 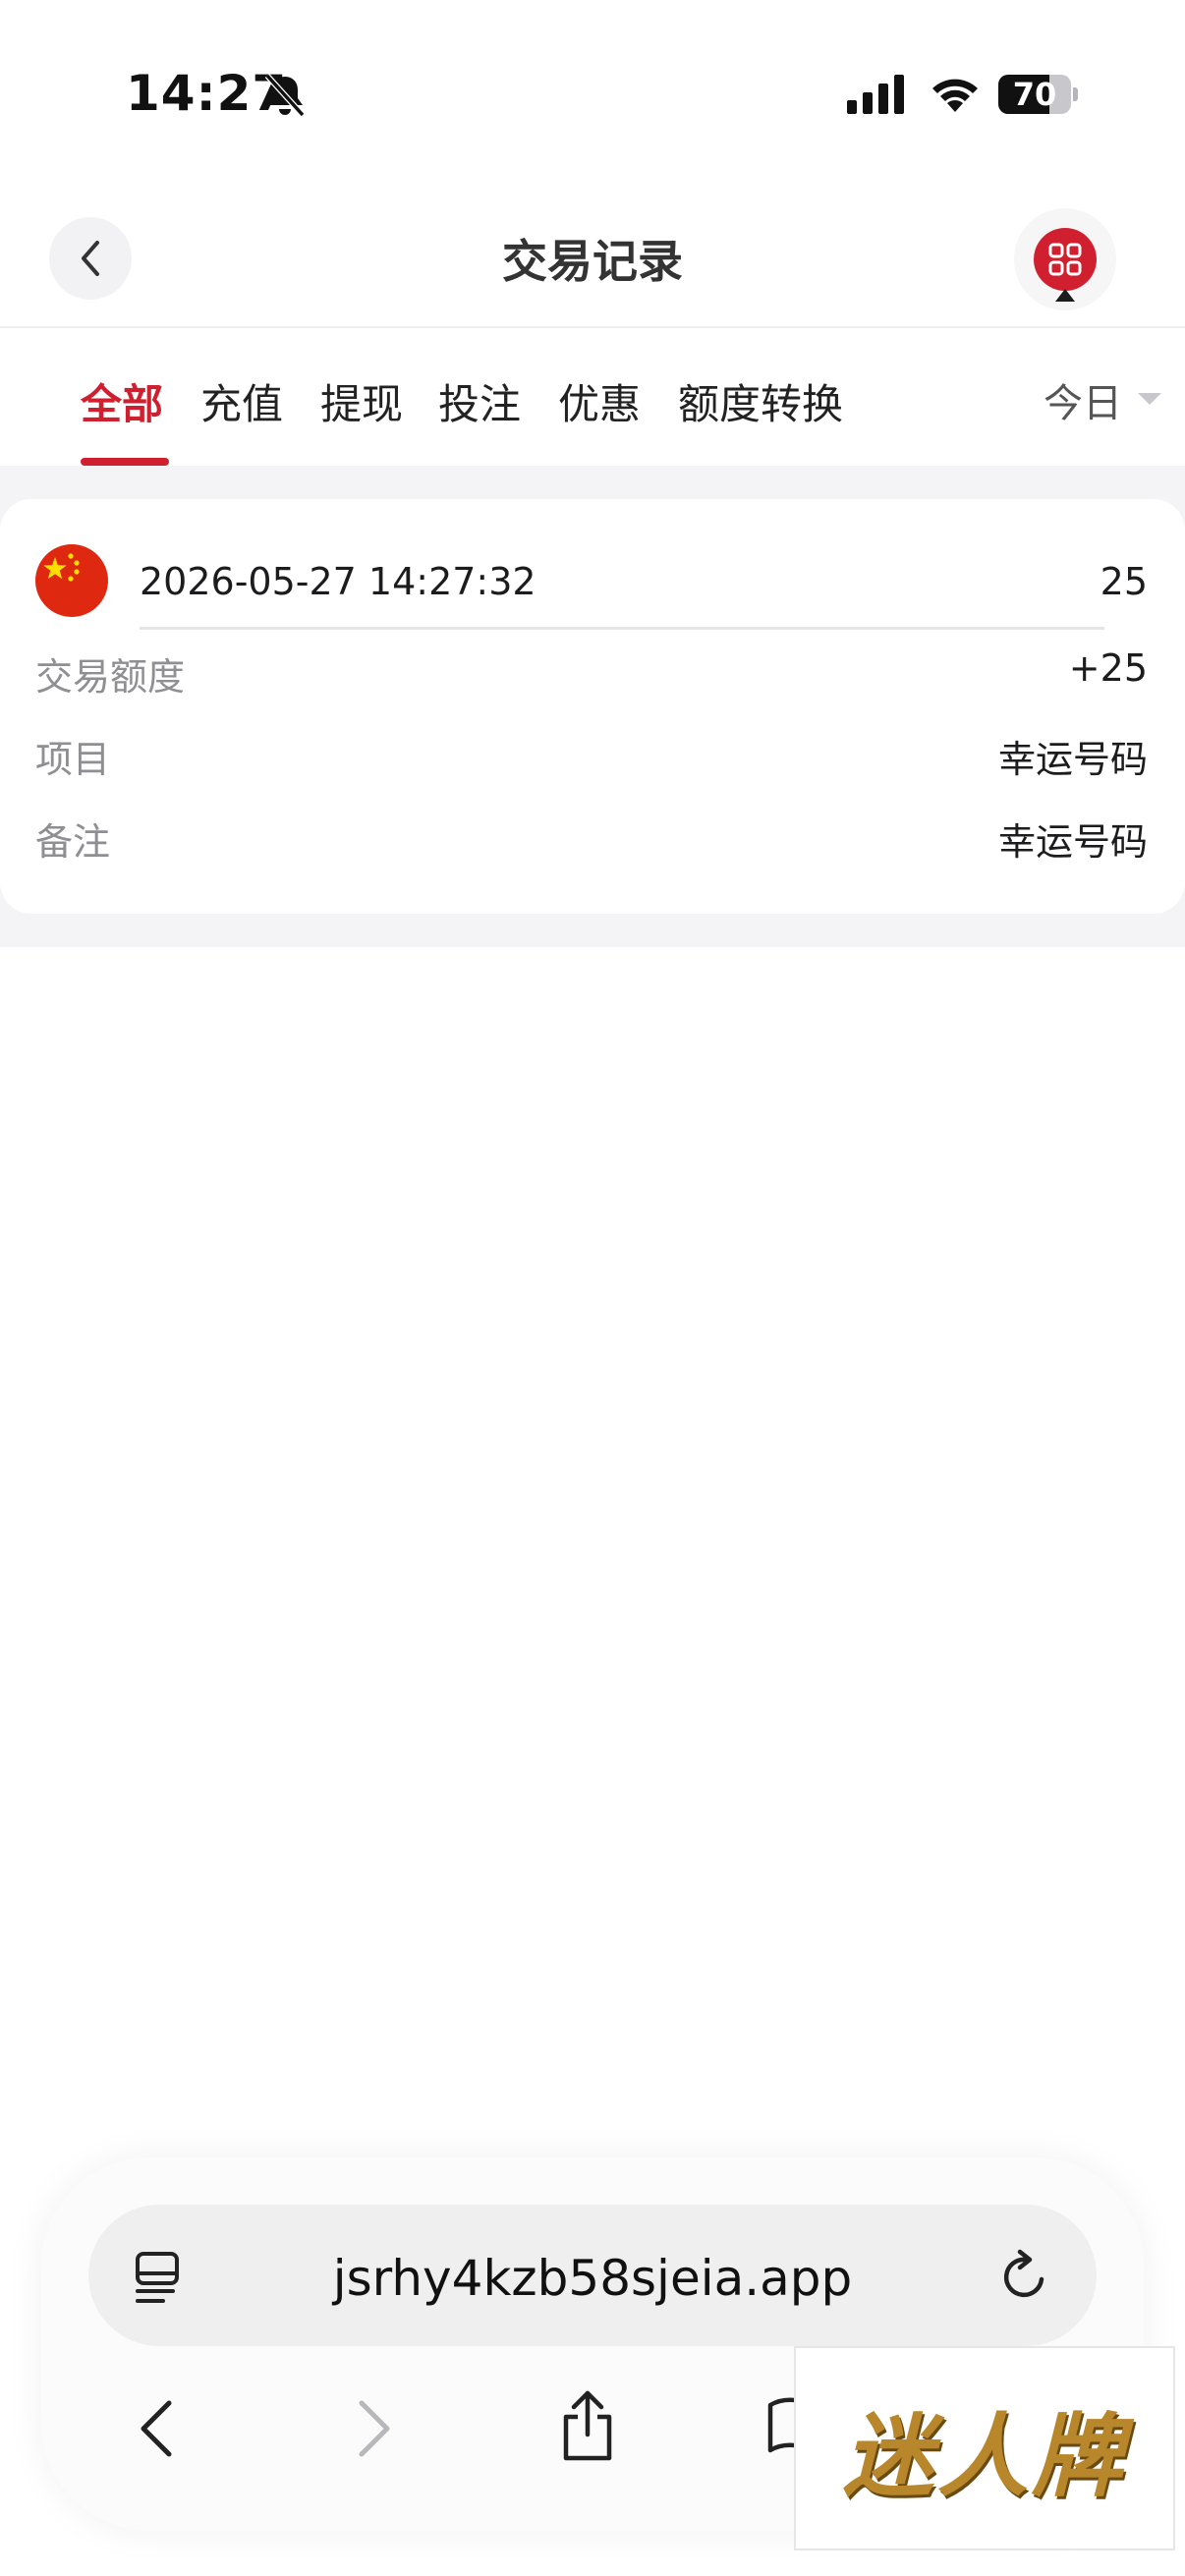 What do you see at coordinates (73, 759) in the screenshot?
I see `project-label: 项目` at bounding box center [73, 759].